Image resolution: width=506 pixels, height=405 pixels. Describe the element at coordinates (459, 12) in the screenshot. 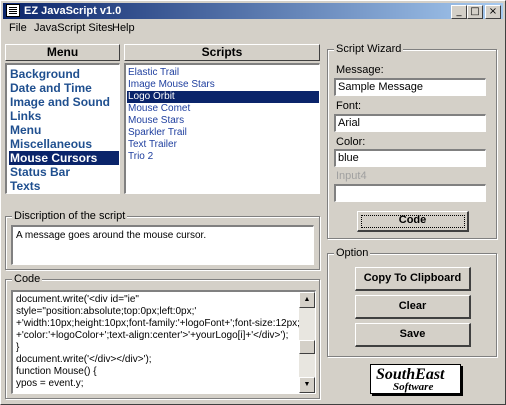

I see `minimize-button: _` at that location.